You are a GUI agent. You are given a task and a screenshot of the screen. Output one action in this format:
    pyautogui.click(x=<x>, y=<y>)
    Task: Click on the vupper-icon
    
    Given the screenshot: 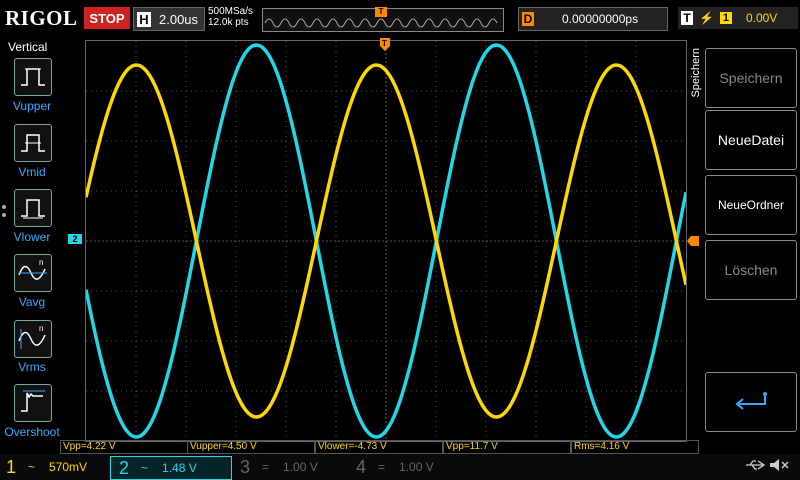 What is the action you would take?
    pyautogui.click(x=33, y=77)
    